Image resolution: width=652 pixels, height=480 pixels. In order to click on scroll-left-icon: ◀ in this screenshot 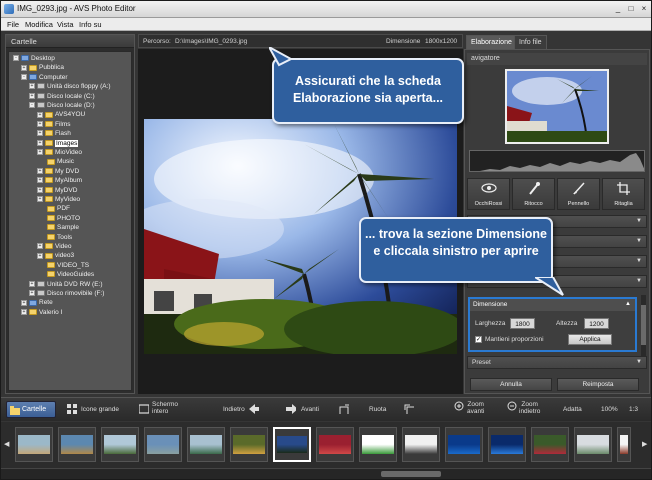, I will do `click(6, 444)`.